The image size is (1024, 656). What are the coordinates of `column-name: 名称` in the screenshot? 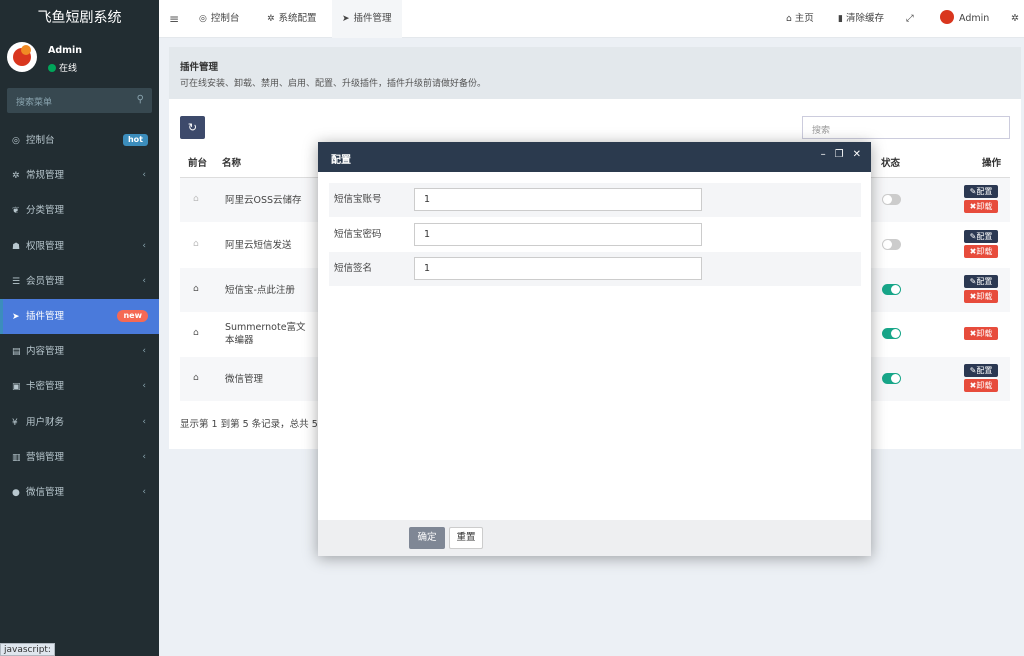 It's located at (231, 163).